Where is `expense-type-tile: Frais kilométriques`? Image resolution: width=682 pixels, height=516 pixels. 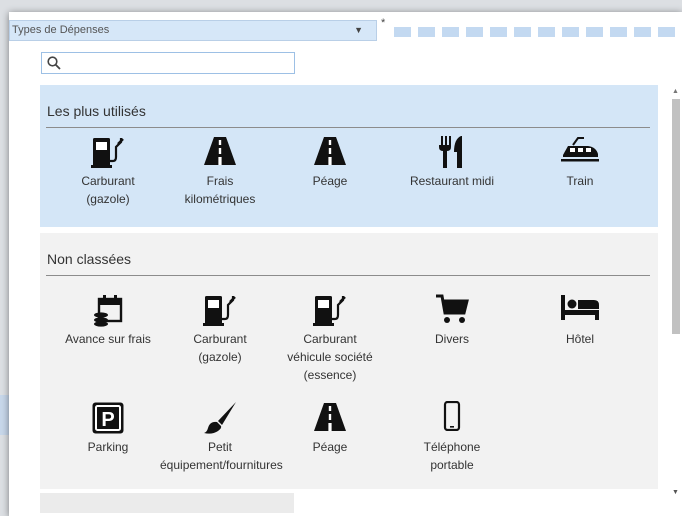 expense-type-tile: Frais kilométriques is located at coordinates (220, 171).